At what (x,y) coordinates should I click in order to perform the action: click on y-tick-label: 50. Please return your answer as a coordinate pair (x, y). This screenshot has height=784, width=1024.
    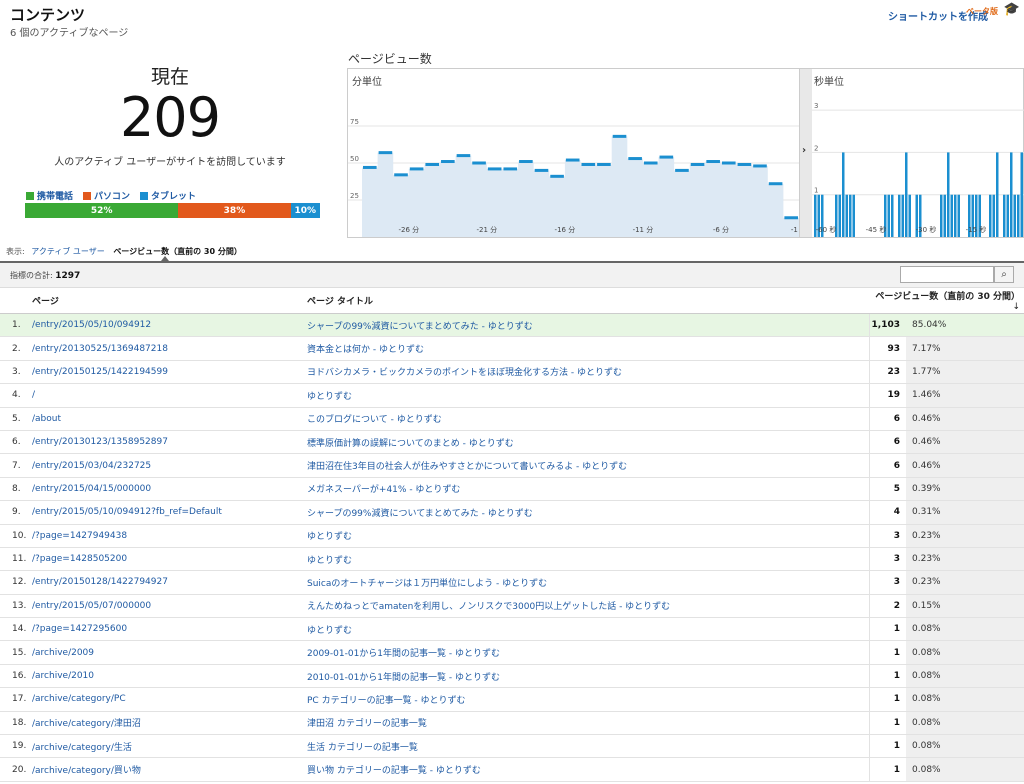
    Looking at the image, I should click on (354, 159).